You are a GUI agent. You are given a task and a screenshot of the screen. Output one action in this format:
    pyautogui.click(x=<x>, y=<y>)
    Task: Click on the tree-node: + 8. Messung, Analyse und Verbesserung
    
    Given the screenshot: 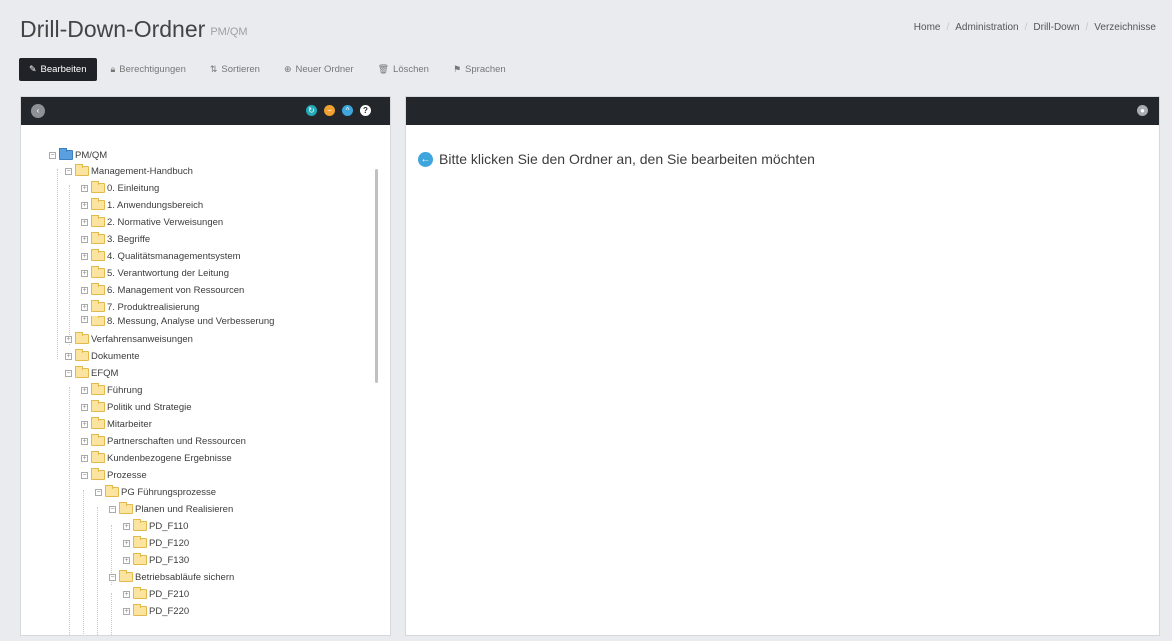 What is the action you would take?
    pyautogui.click(x=177, y=321)
    